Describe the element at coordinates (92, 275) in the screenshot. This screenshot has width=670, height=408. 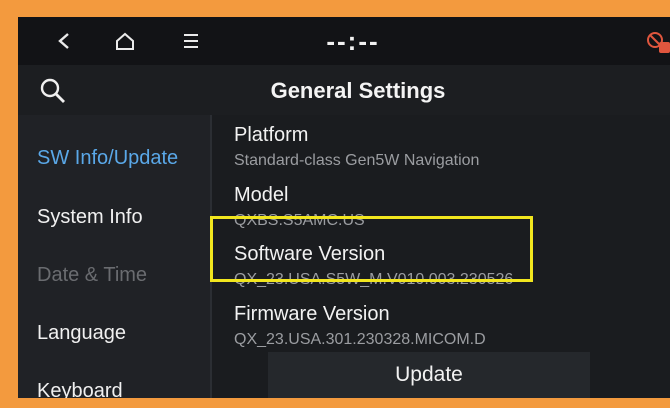
I see `sidebar-item-date-time: Date & Time` at that location.